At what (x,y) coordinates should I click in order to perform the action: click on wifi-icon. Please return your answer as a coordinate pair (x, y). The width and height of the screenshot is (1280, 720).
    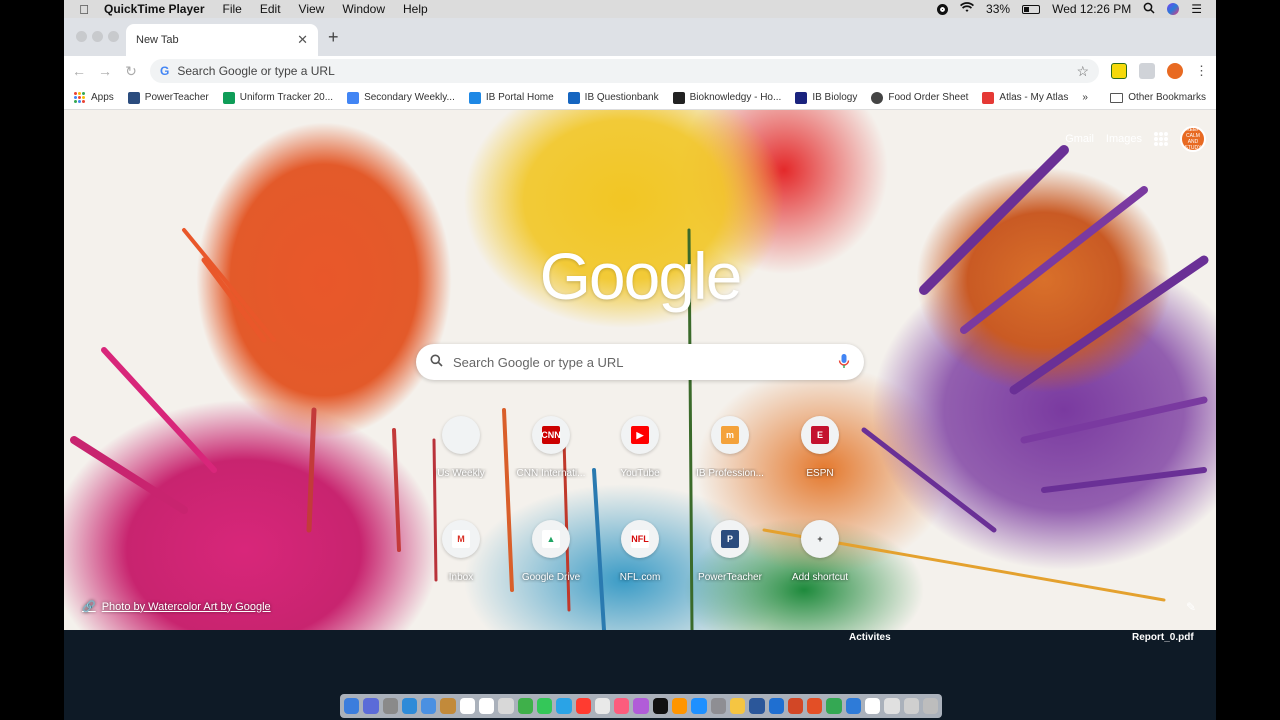
    Looking at the image, I should click on (967, 9).